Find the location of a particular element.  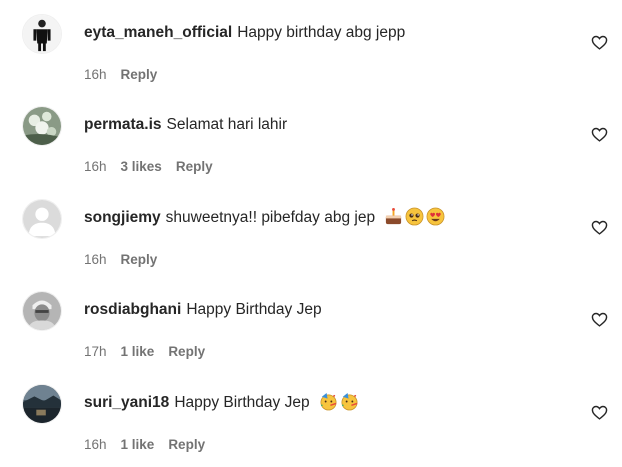

comment-username: suri_yani18 is located at coordinates (126, 402).